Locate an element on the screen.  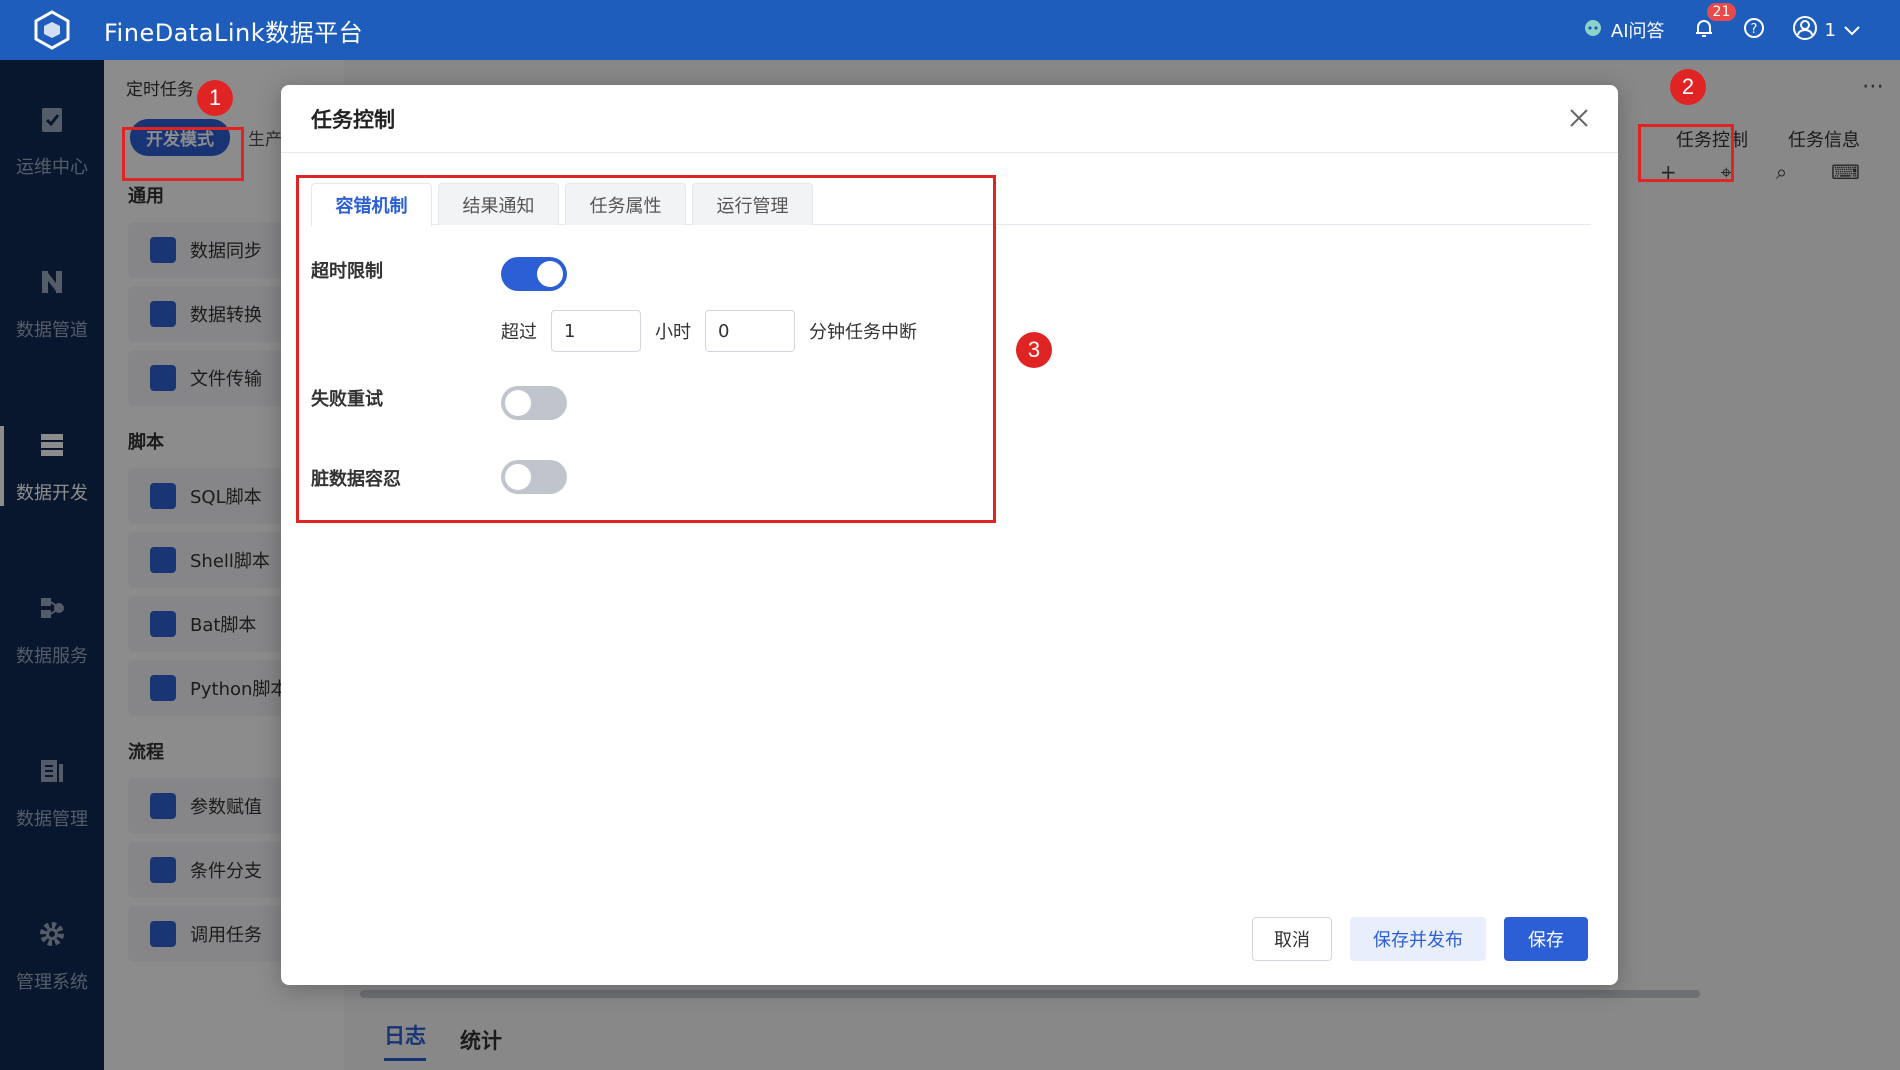
save-button: 保存 is located at coordinates (1546, 939).